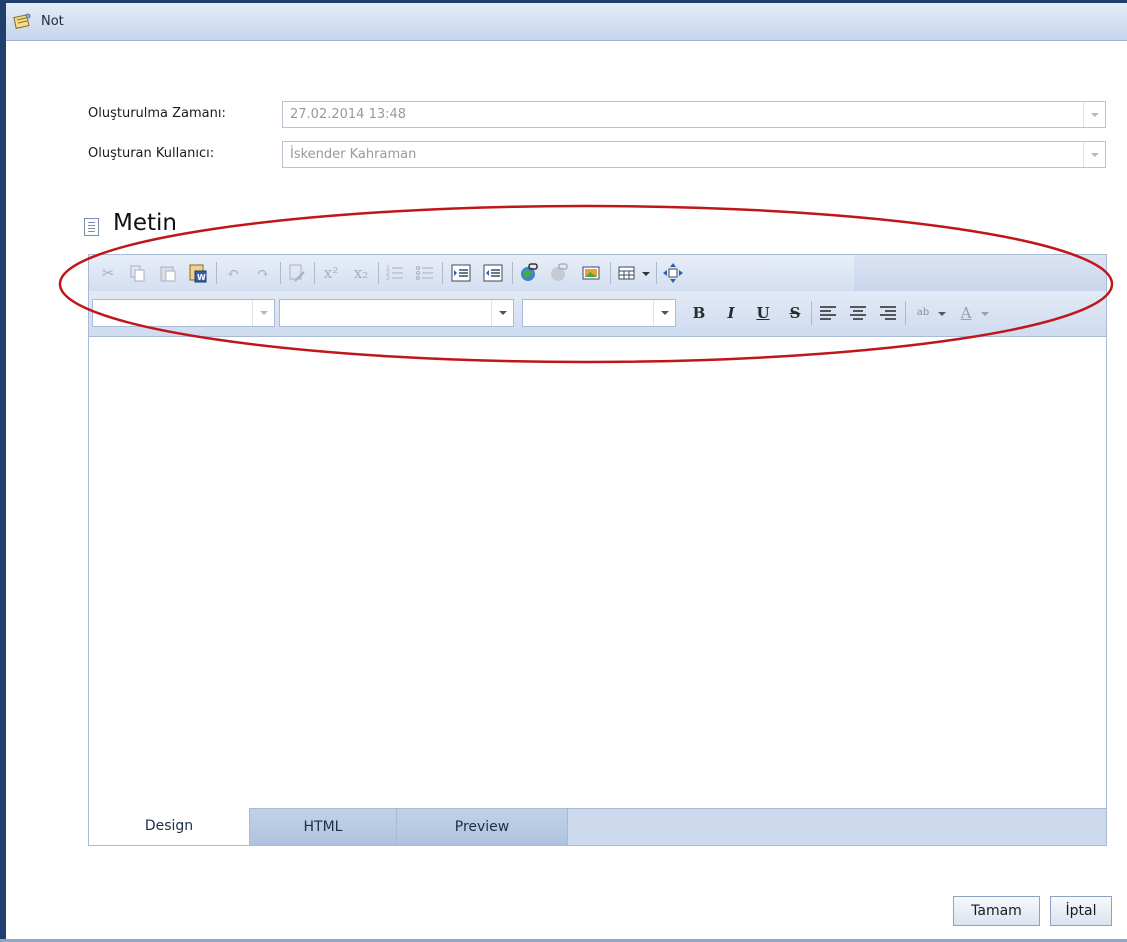 The width and height of the screenshot is (1127, 942). What do you see at coordinates (169, 826) in the screenshot?
I see `tab-design: Design` at bounding box center [169, 826].